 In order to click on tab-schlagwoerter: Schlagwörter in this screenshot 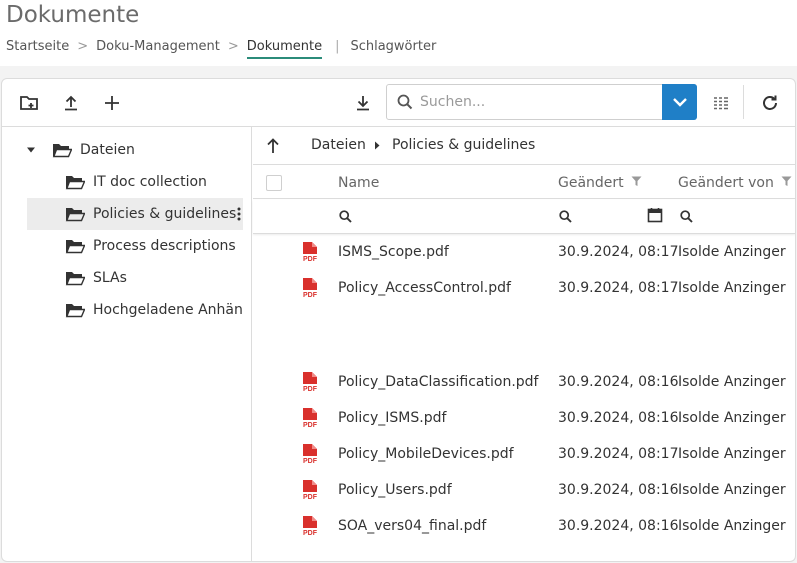, I will do `click(393, 46)`.